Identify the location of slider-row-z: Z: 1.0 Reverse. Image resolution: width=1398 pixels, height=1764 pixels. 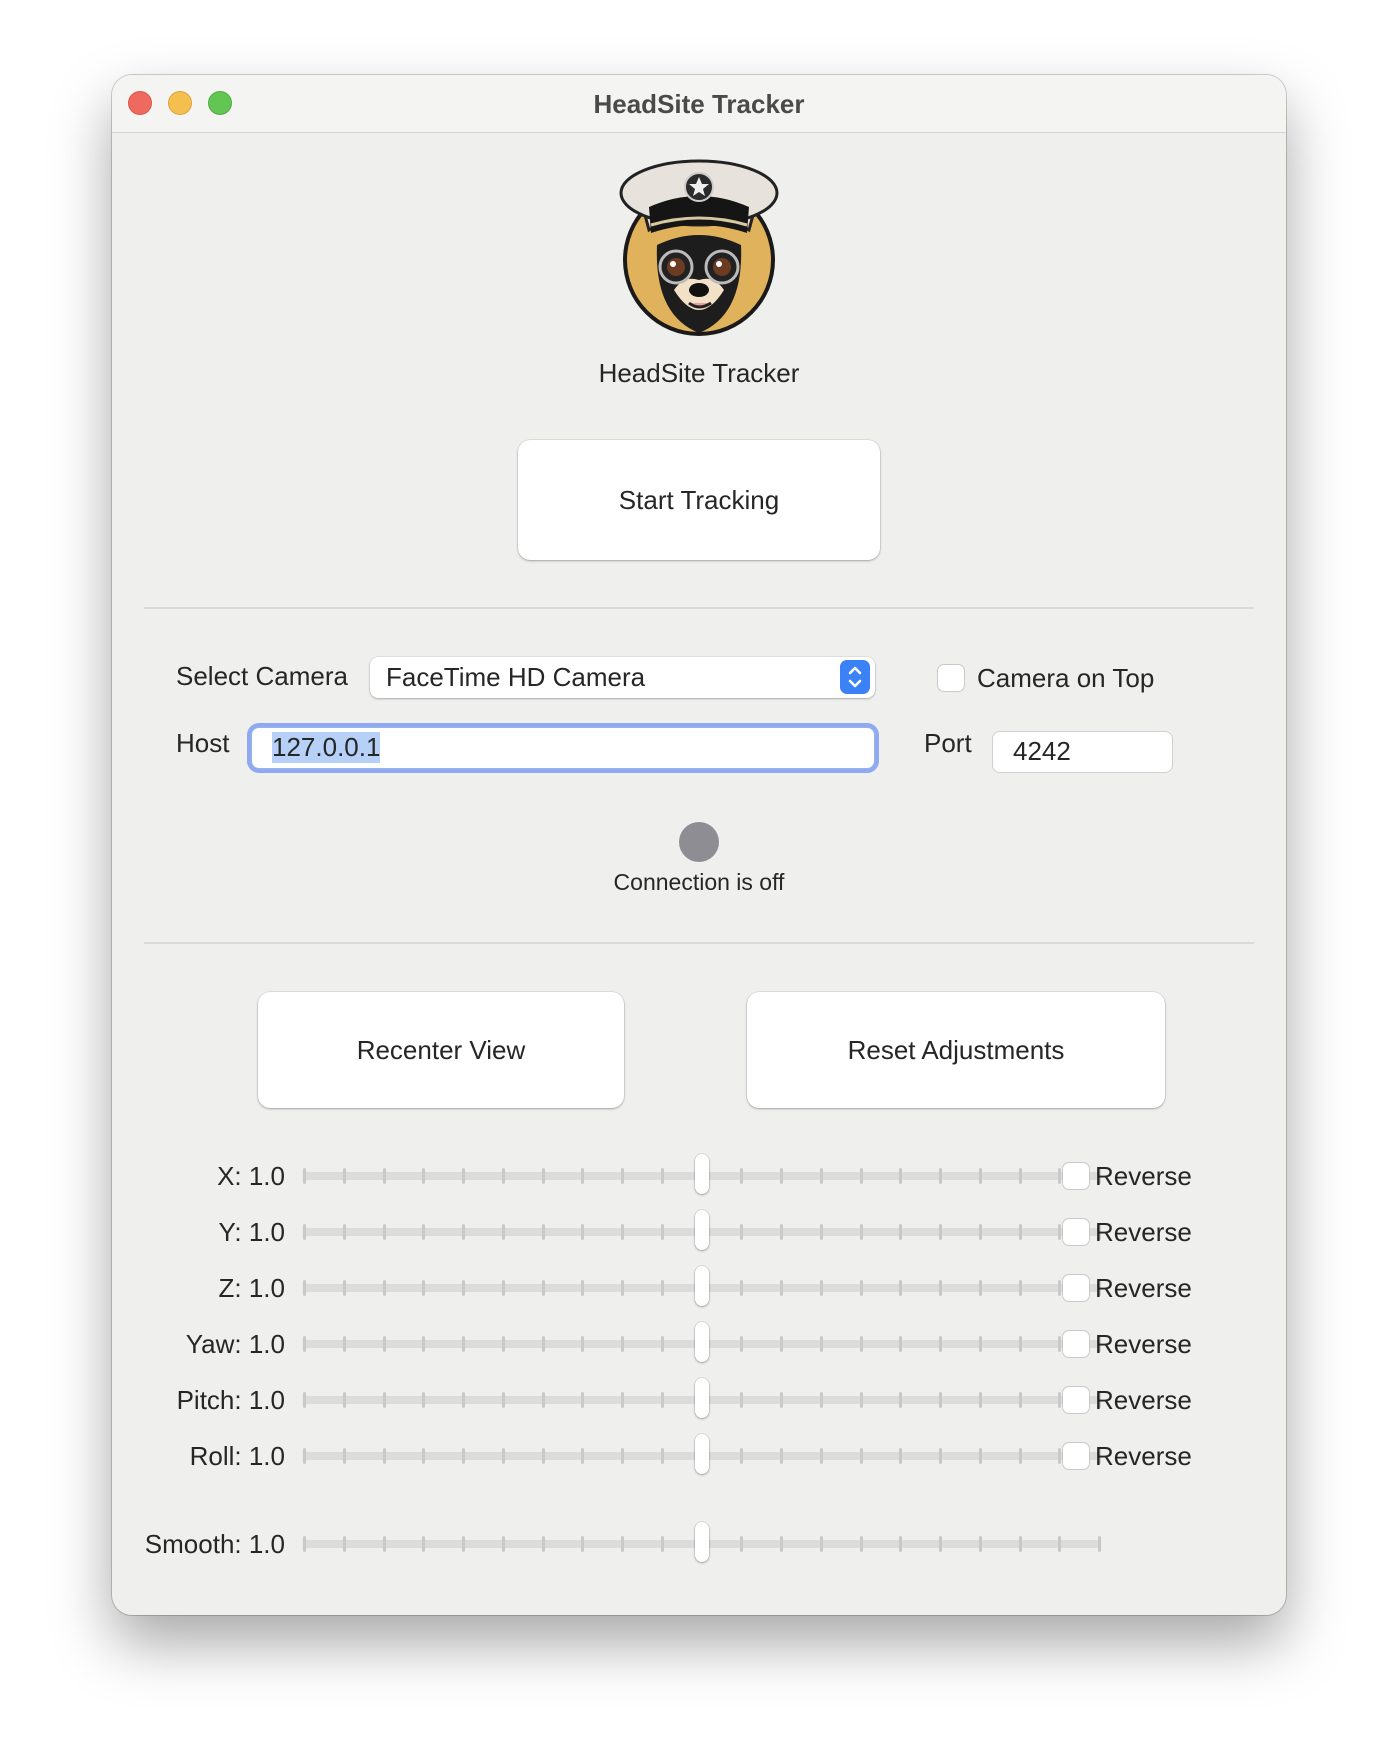
(699, 1287).